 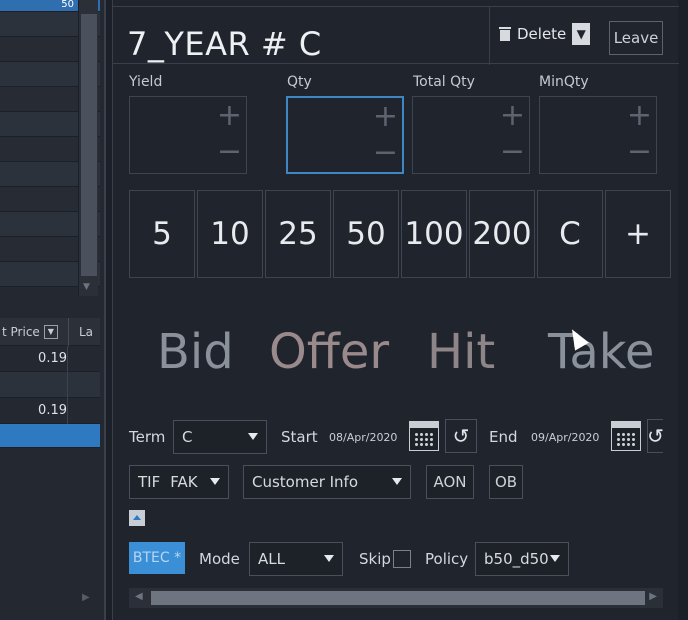 What do you see at coordinates (299, 437) in the screenshot?
I see `start-label: Start` at bounding box center [299, 437].